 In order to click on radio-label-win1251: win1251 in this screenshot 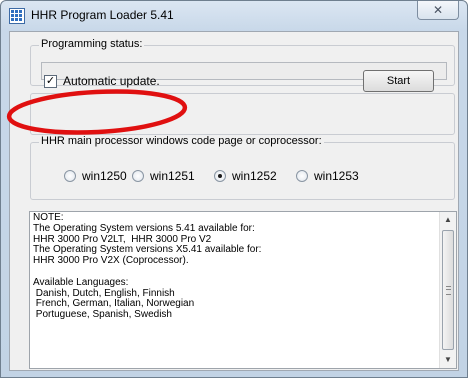, I will do `click(172, 176)`.